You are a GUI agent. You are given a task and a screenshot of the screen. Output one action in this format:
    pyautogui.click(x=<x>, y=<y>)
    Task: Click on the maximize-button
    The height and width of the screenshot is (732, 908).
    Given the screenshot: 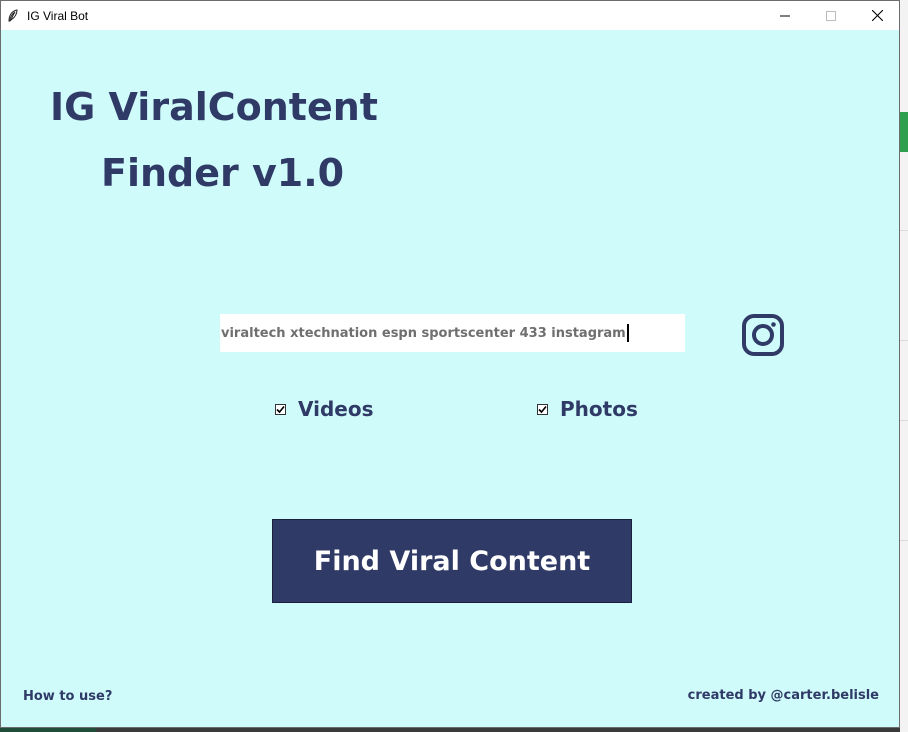 What is the action you would take?
    pyautogui.click(x=831, y=15)
    